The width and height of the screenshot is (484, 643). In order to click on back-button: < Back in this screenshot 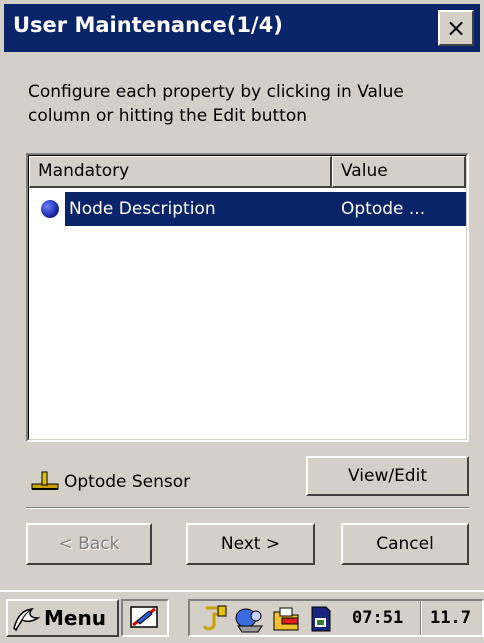, I will do `click(89, 544)`.